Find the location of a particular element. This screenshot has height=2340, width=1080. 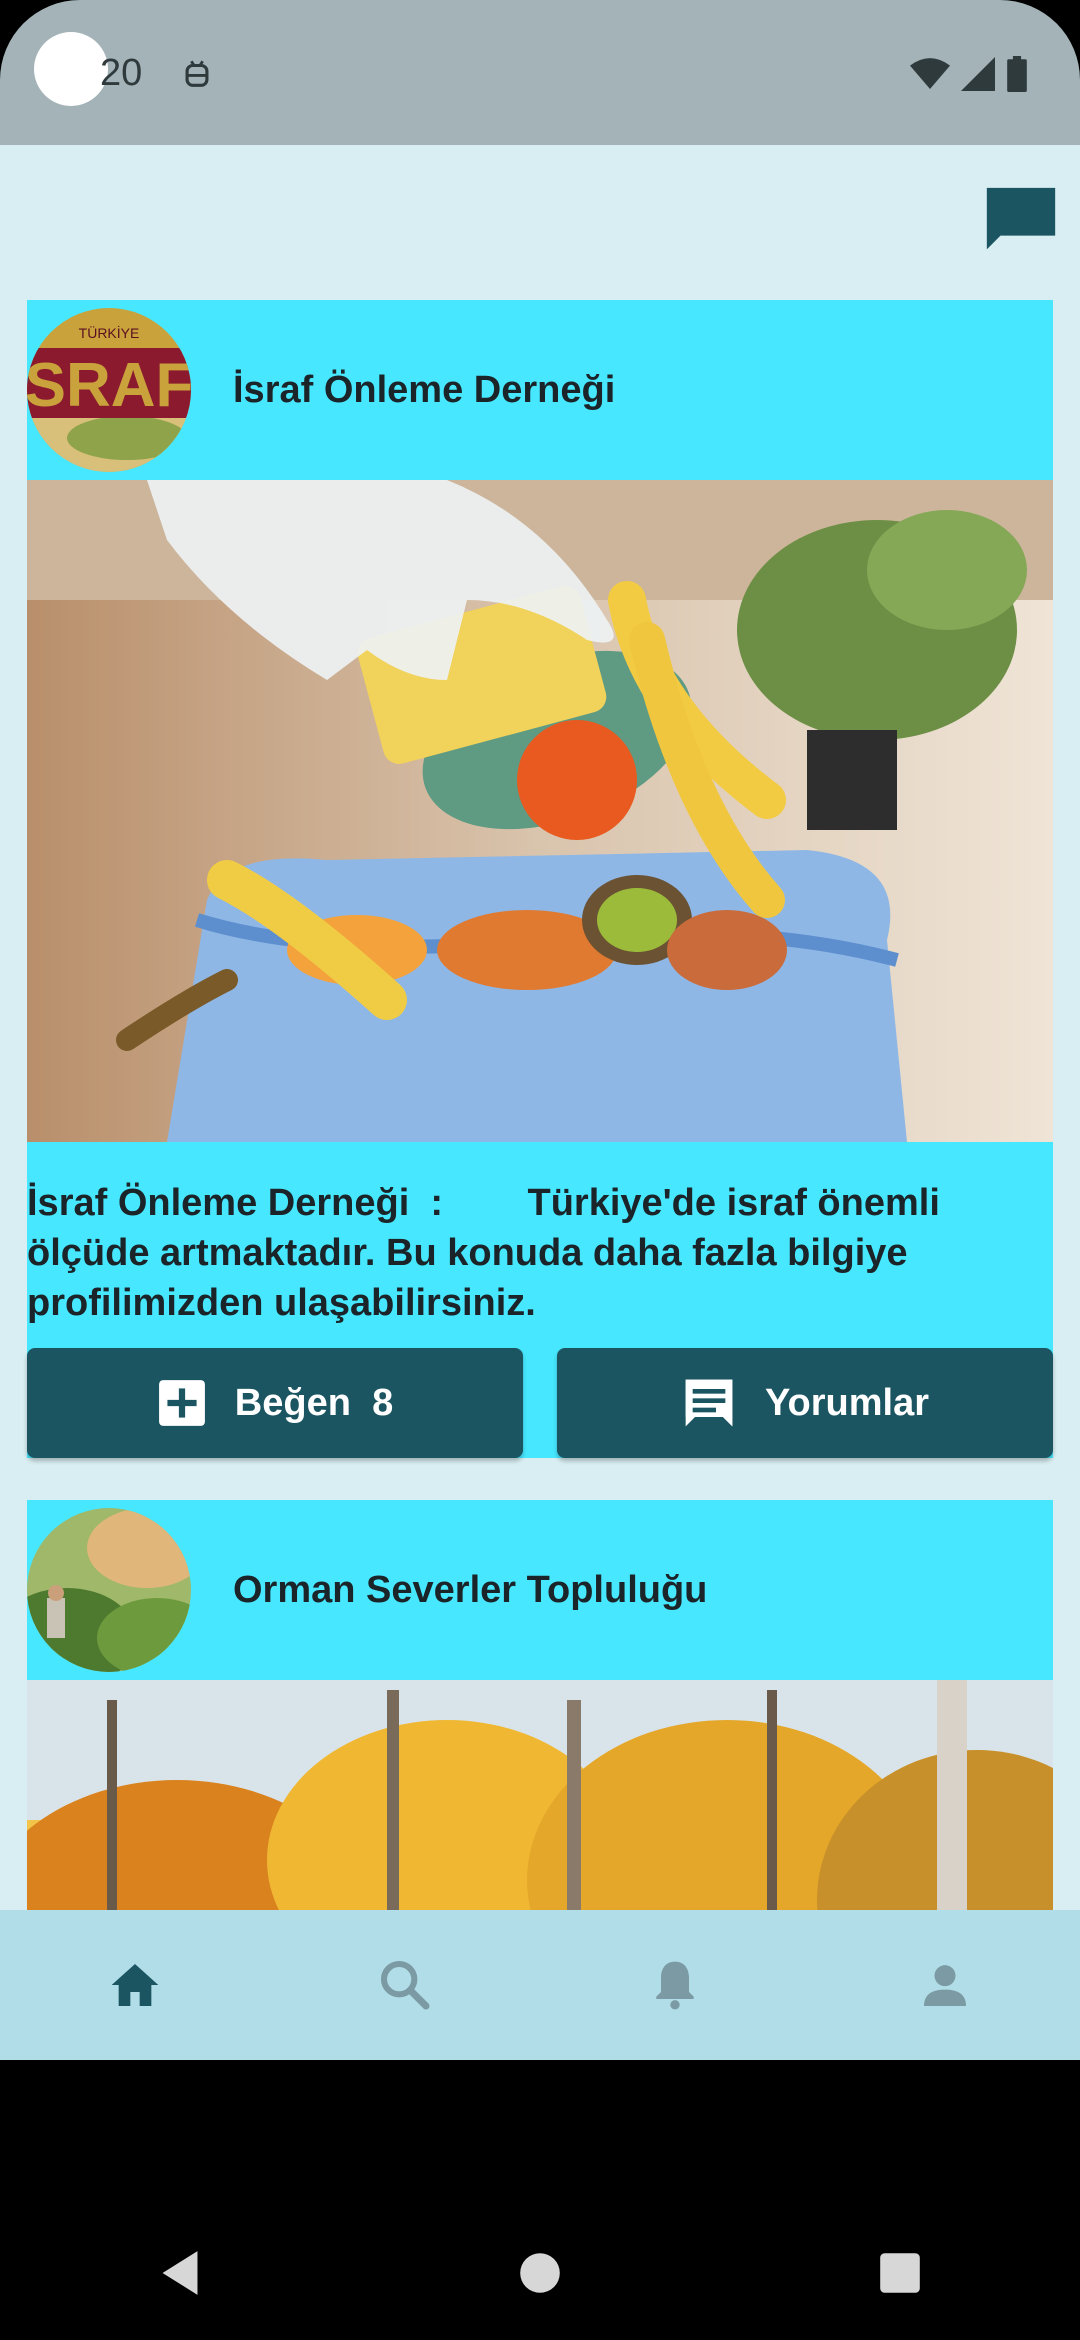

back-icon is located at coordinates (180, 2272).